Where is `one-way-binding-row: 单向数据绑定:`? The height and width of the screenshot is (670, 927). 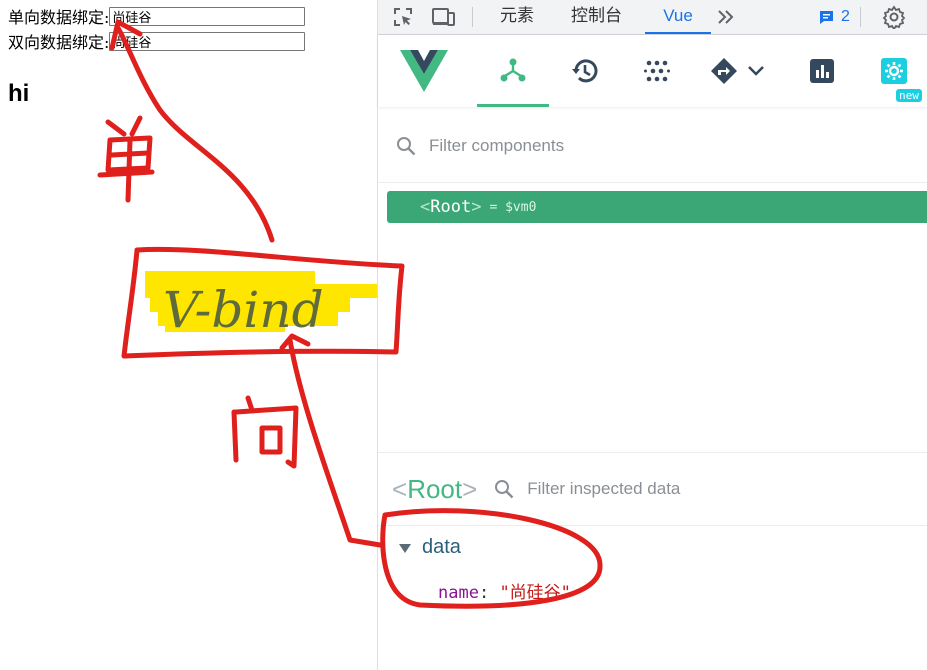
one-way-binding-row: 单向数据绑定: is located at coordinates (157, 16).